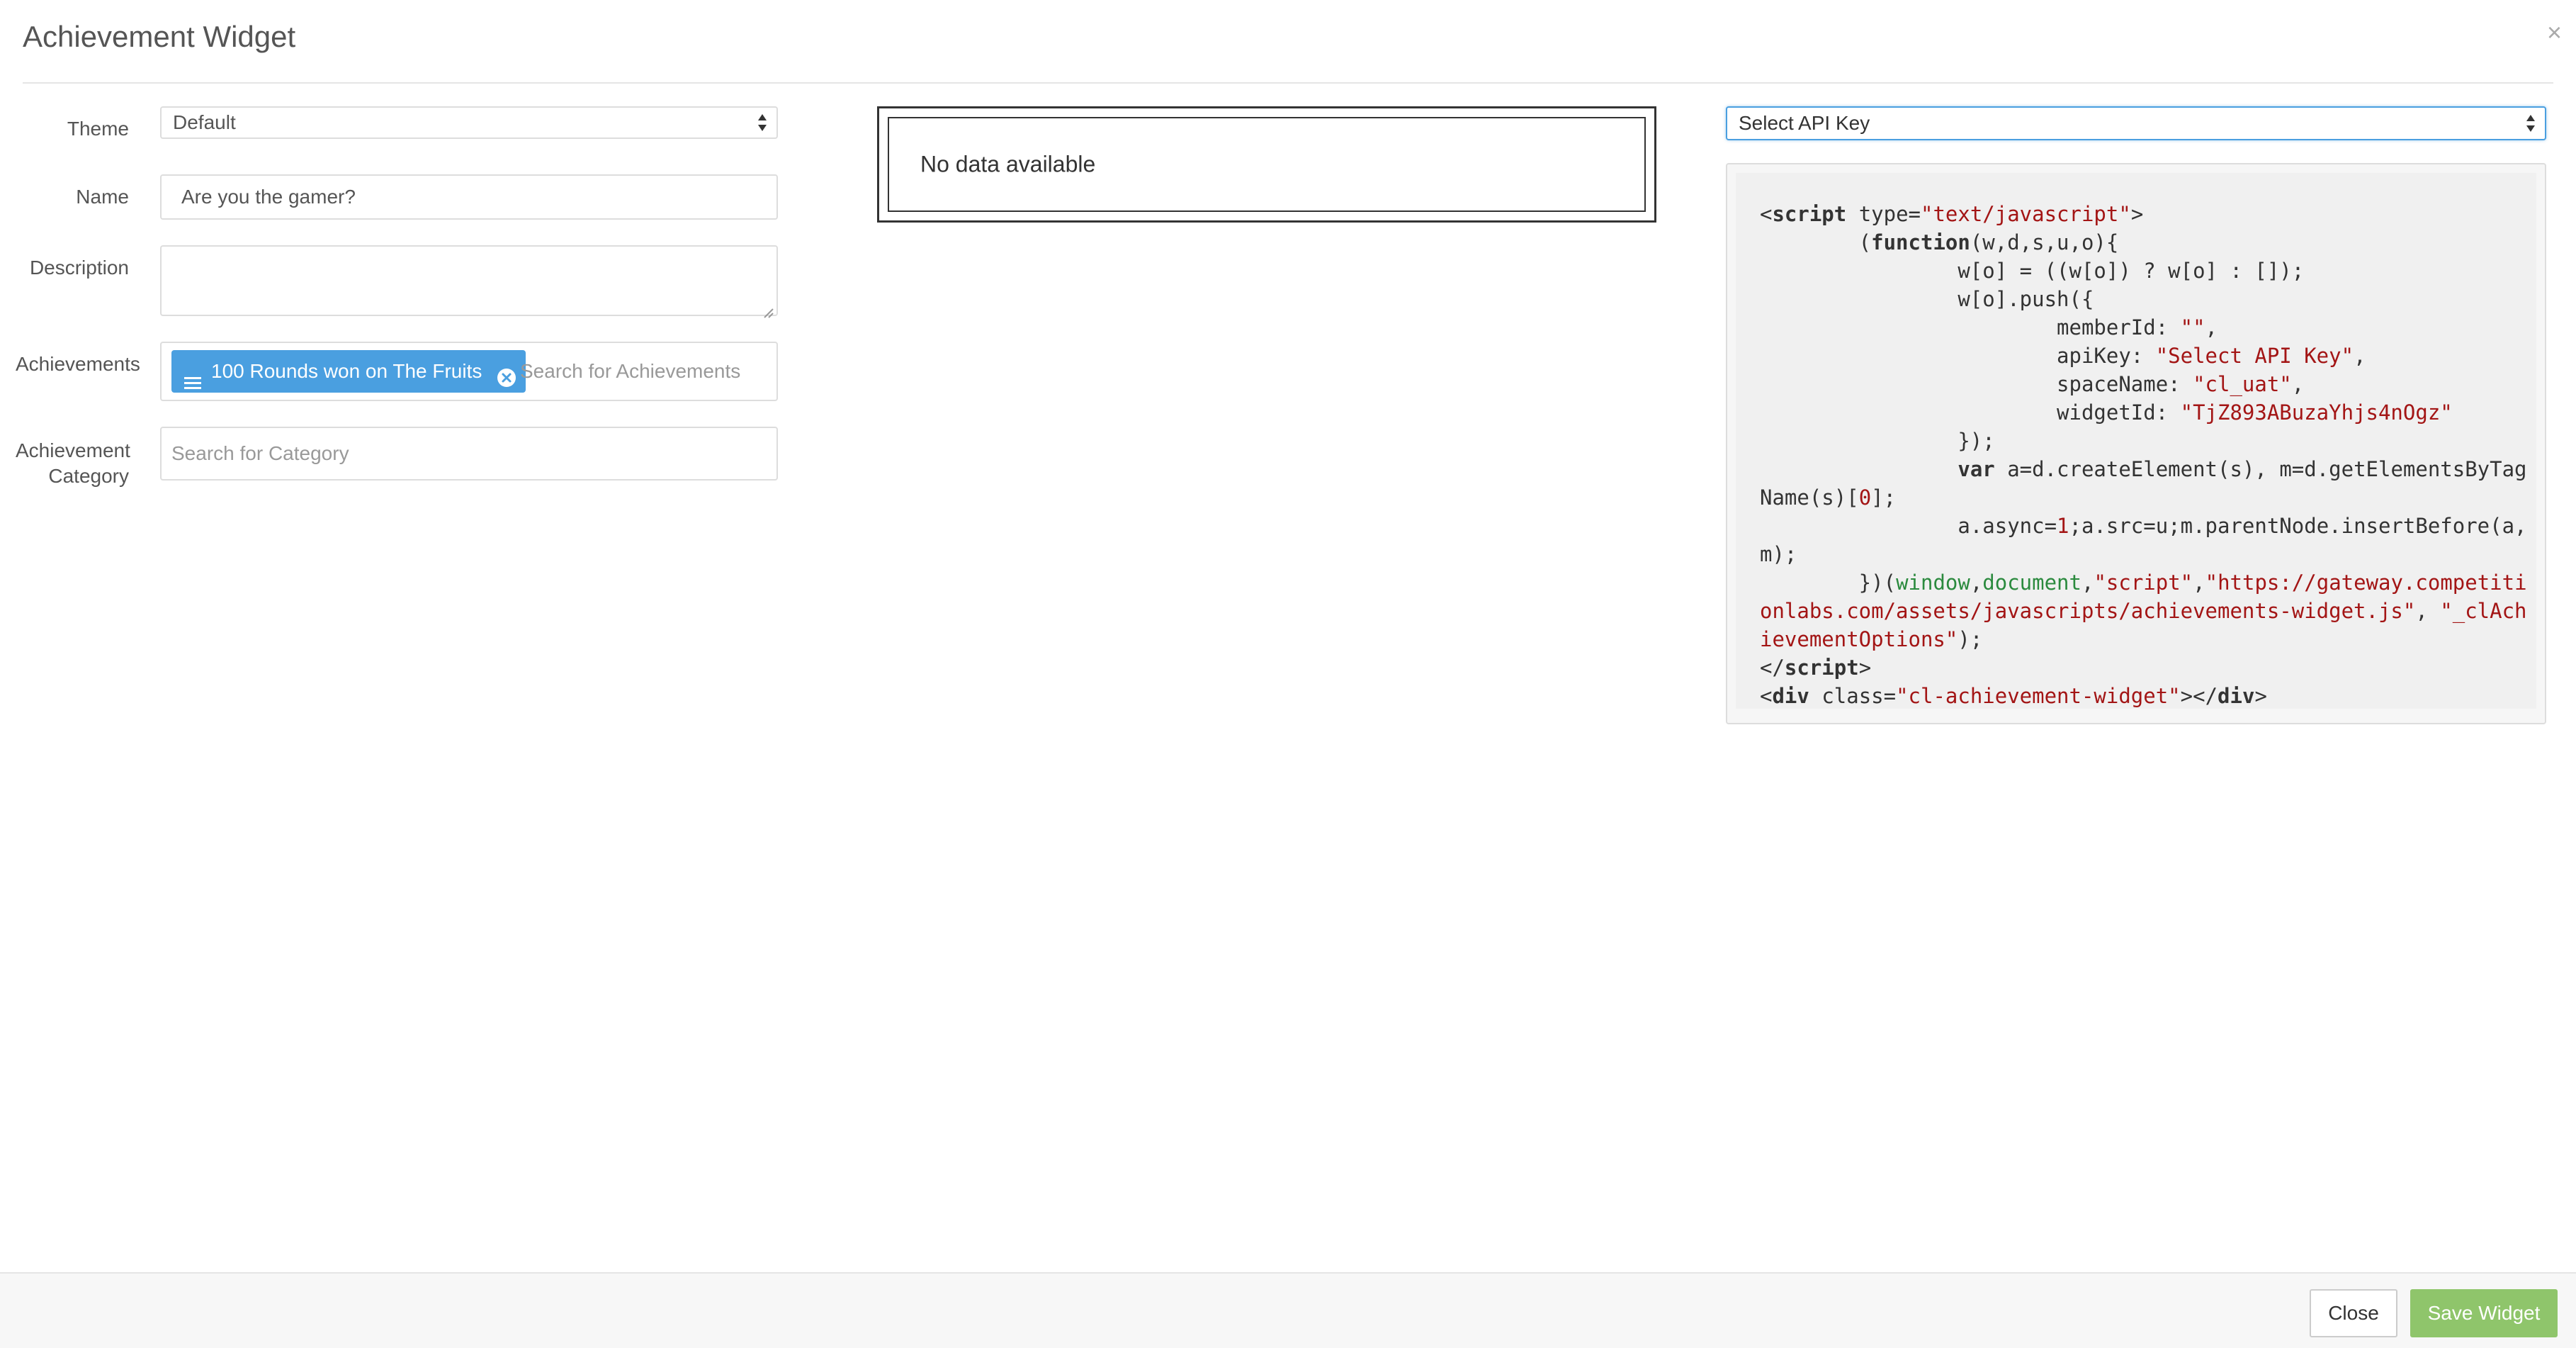 The image size is (2576, 1348). I want to click on remove-tag-icon, so click(506, 374).